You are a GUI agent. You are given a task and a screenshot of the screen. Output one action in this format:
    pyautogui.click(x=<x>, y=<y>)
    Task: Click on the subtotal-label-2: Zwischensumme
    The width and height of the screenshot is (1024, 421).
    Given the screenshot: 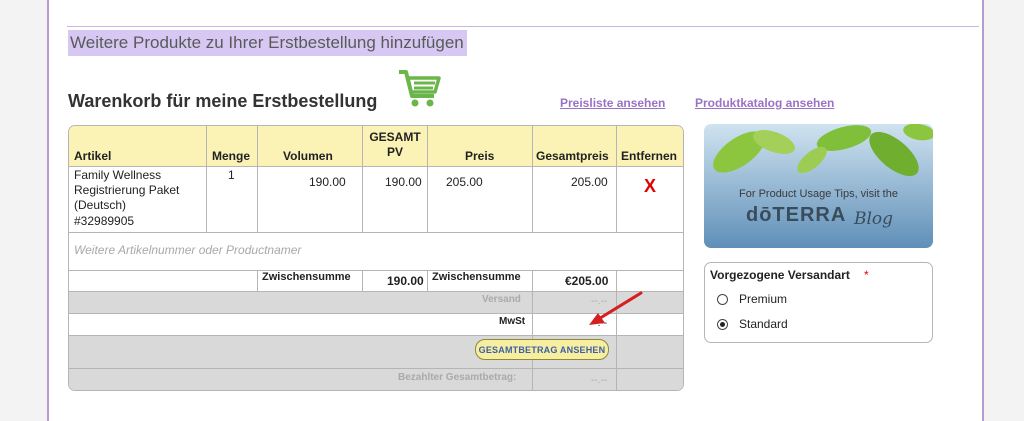 What is the action you would take?
    pyautogui.click(x=476, y=277)
    